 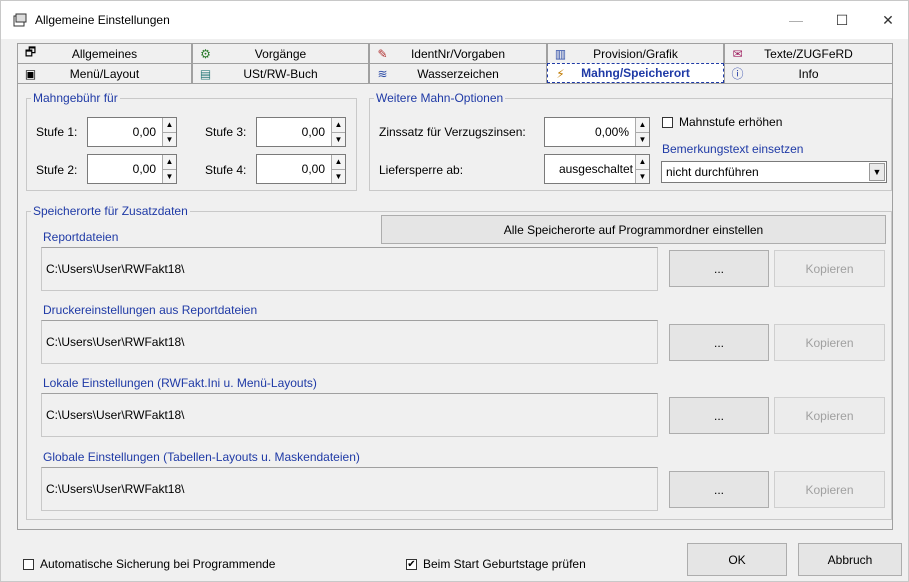 I want to click on minimize-button: —, so click(x=796, y=20).